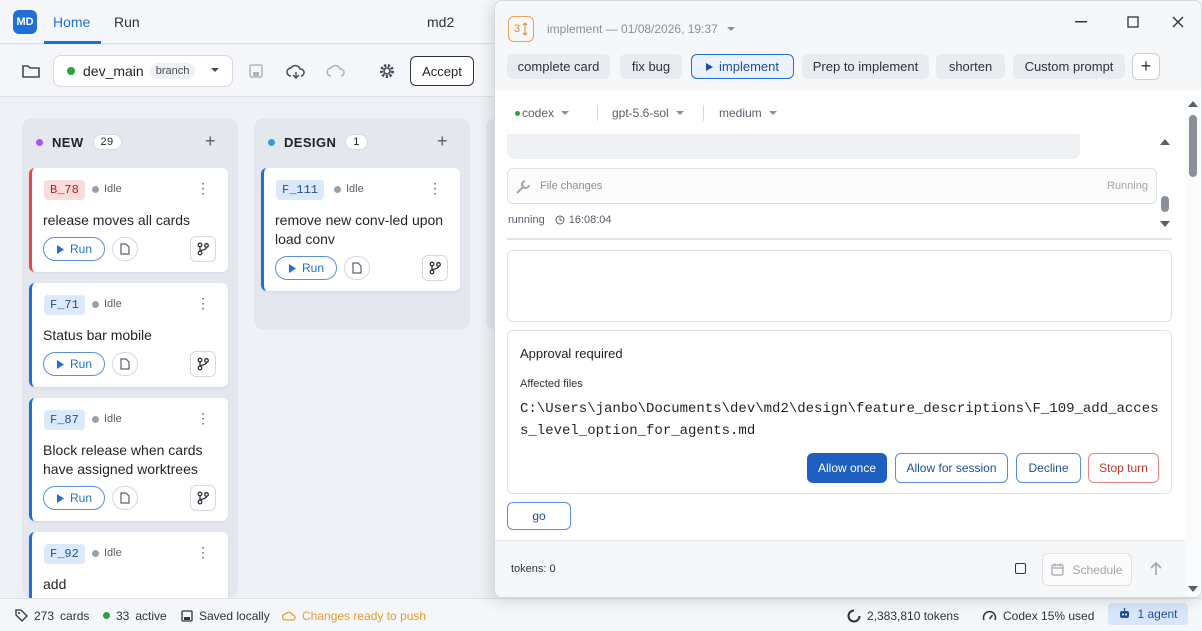 This screenshot has width=1202, height=631. I want to click on prompt-chip-fix-bug: fix bug, so click(651, 66).